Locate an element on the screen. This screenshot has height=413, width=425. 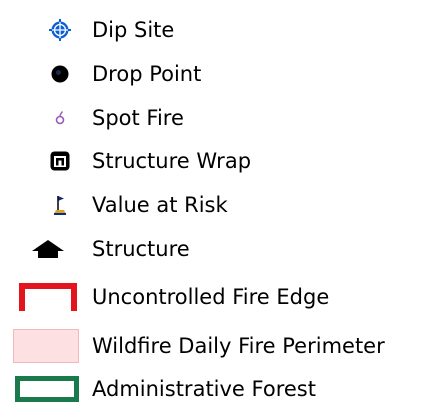
structure-wrap-icon is located at coordinates (60, 161).